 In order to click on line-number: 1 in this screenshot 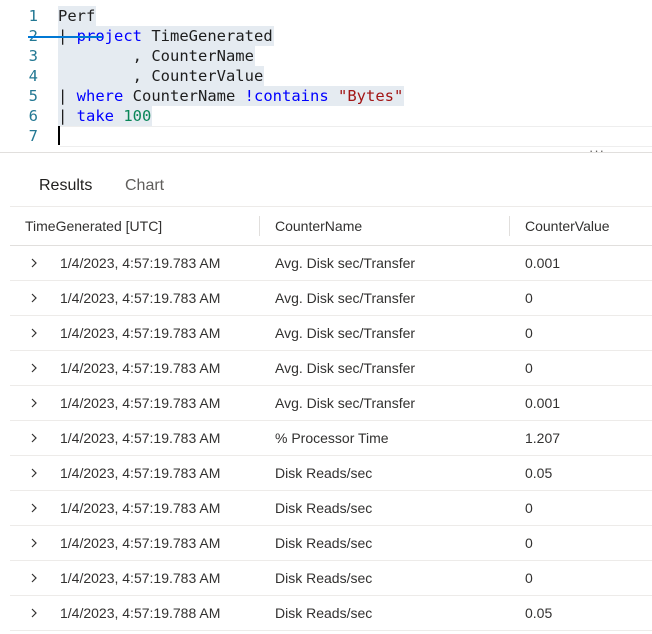, I will do `click(33, 16)`.